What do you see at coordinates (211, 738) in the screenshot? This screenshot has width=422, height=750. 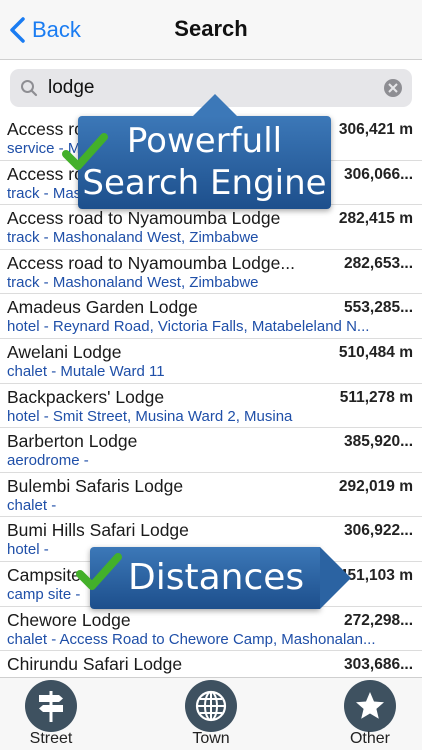 I see `tab-label: Town` at bounding box center [211, 738].